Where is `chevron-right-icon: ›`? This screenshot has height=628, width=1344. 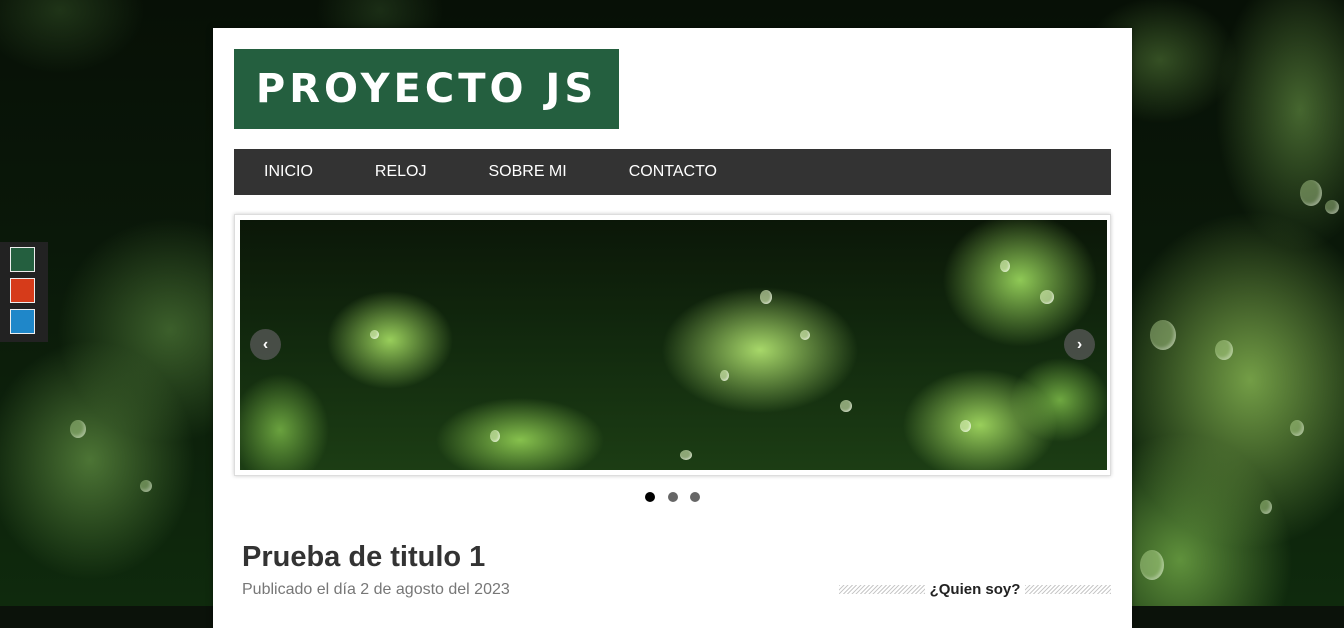
chevron-right-icon: › is located at coordinates (1079, 344).